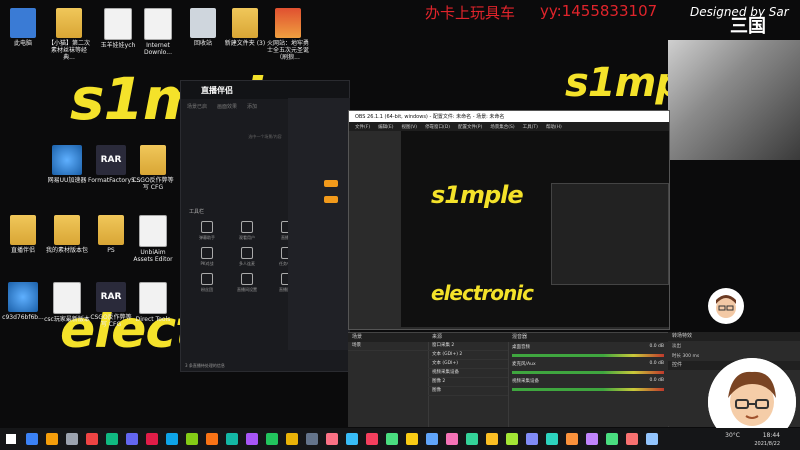  I want to click on obs-preview: s1mple electronic, so click(535, 229).